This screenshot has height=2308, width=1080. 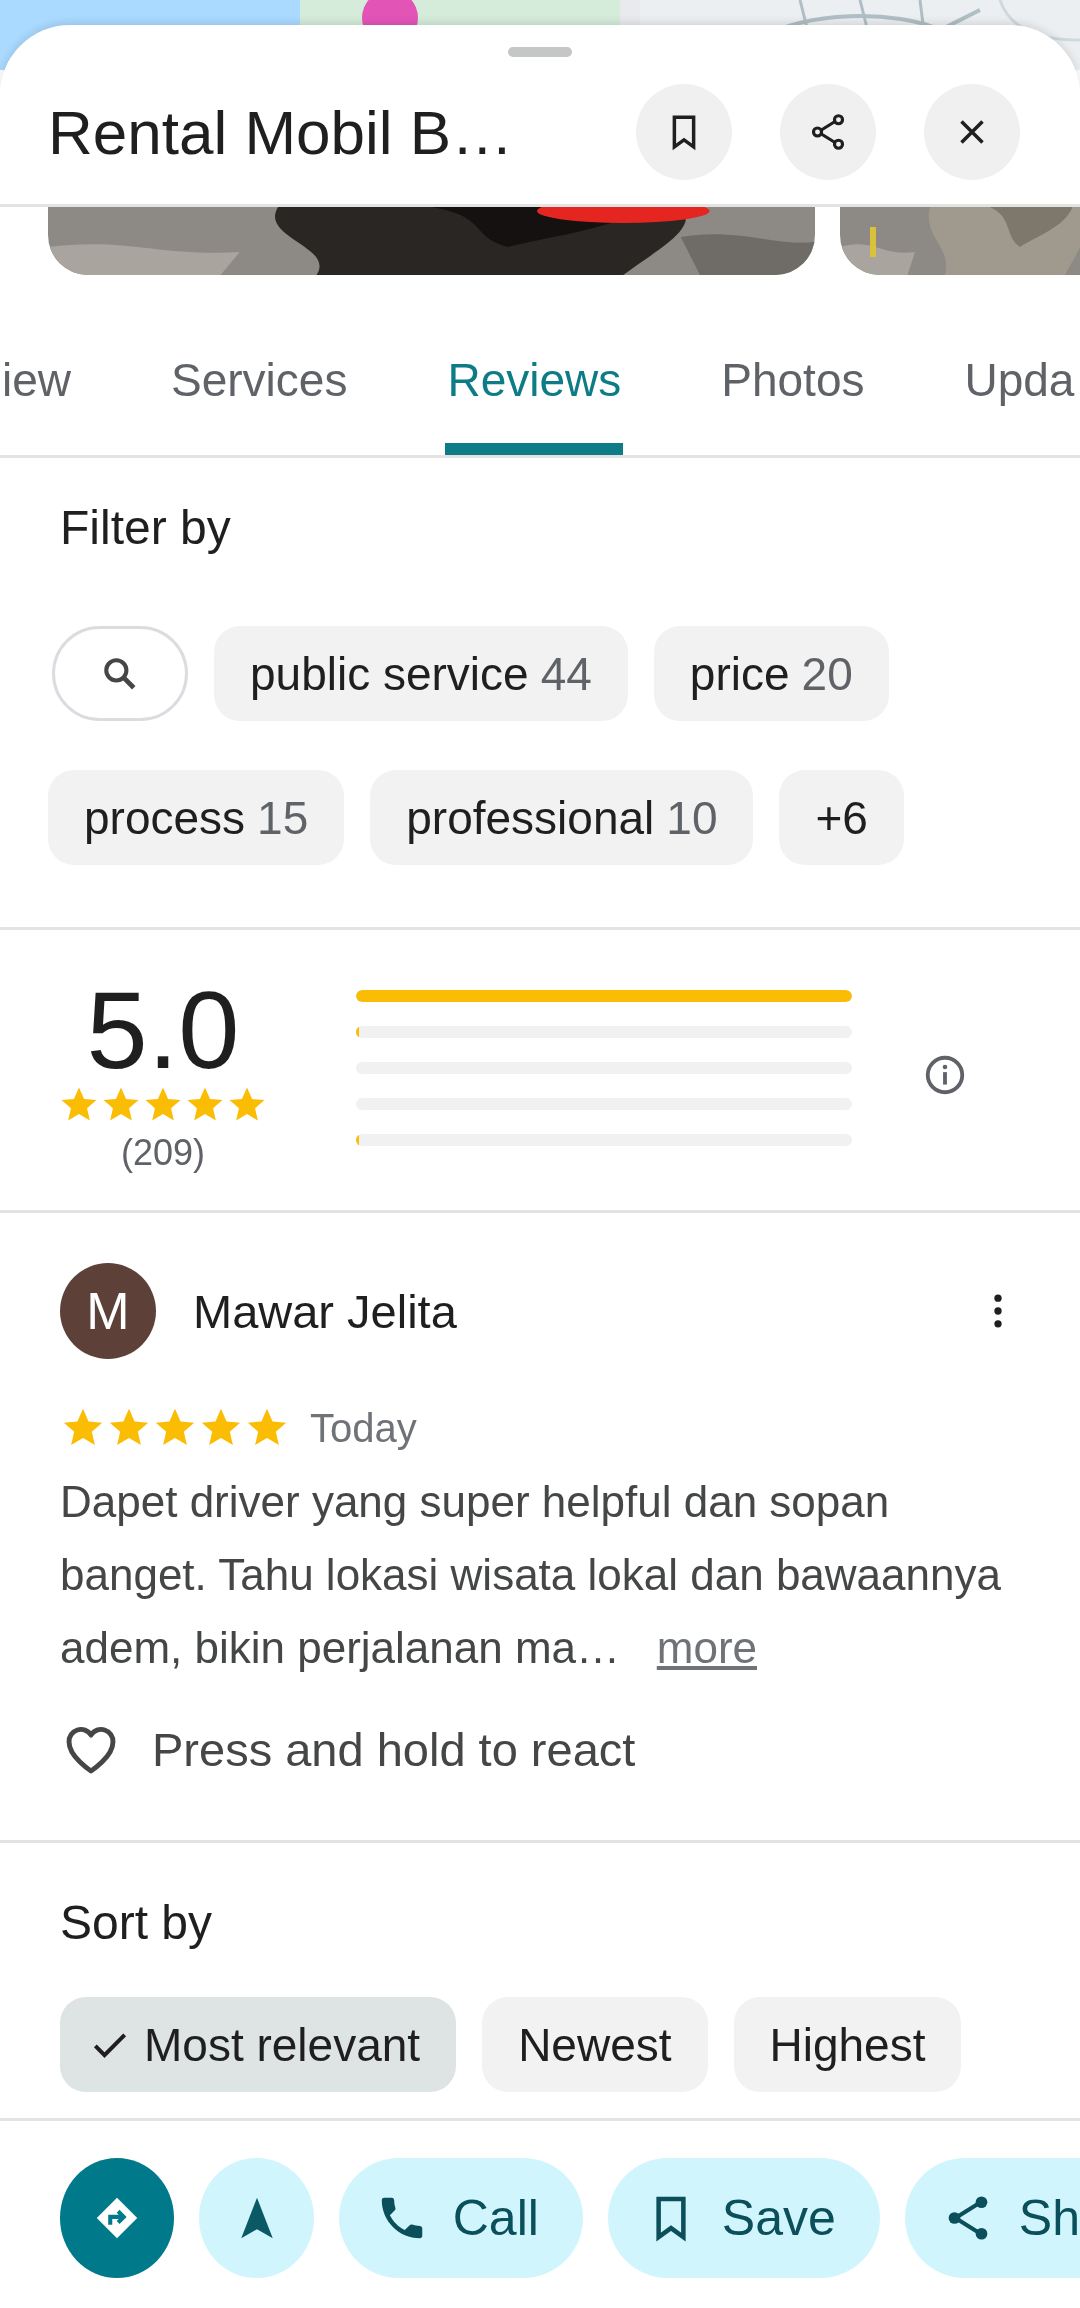 I want to click on rating-score: 5.0, so click(x=163, y=1030).